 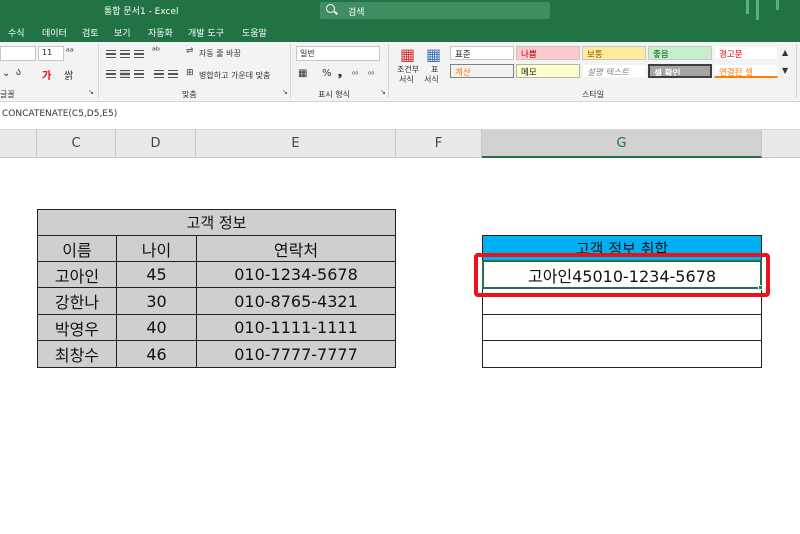 I want to click on cell-c8: 최창수, so click(x=77, y=354).